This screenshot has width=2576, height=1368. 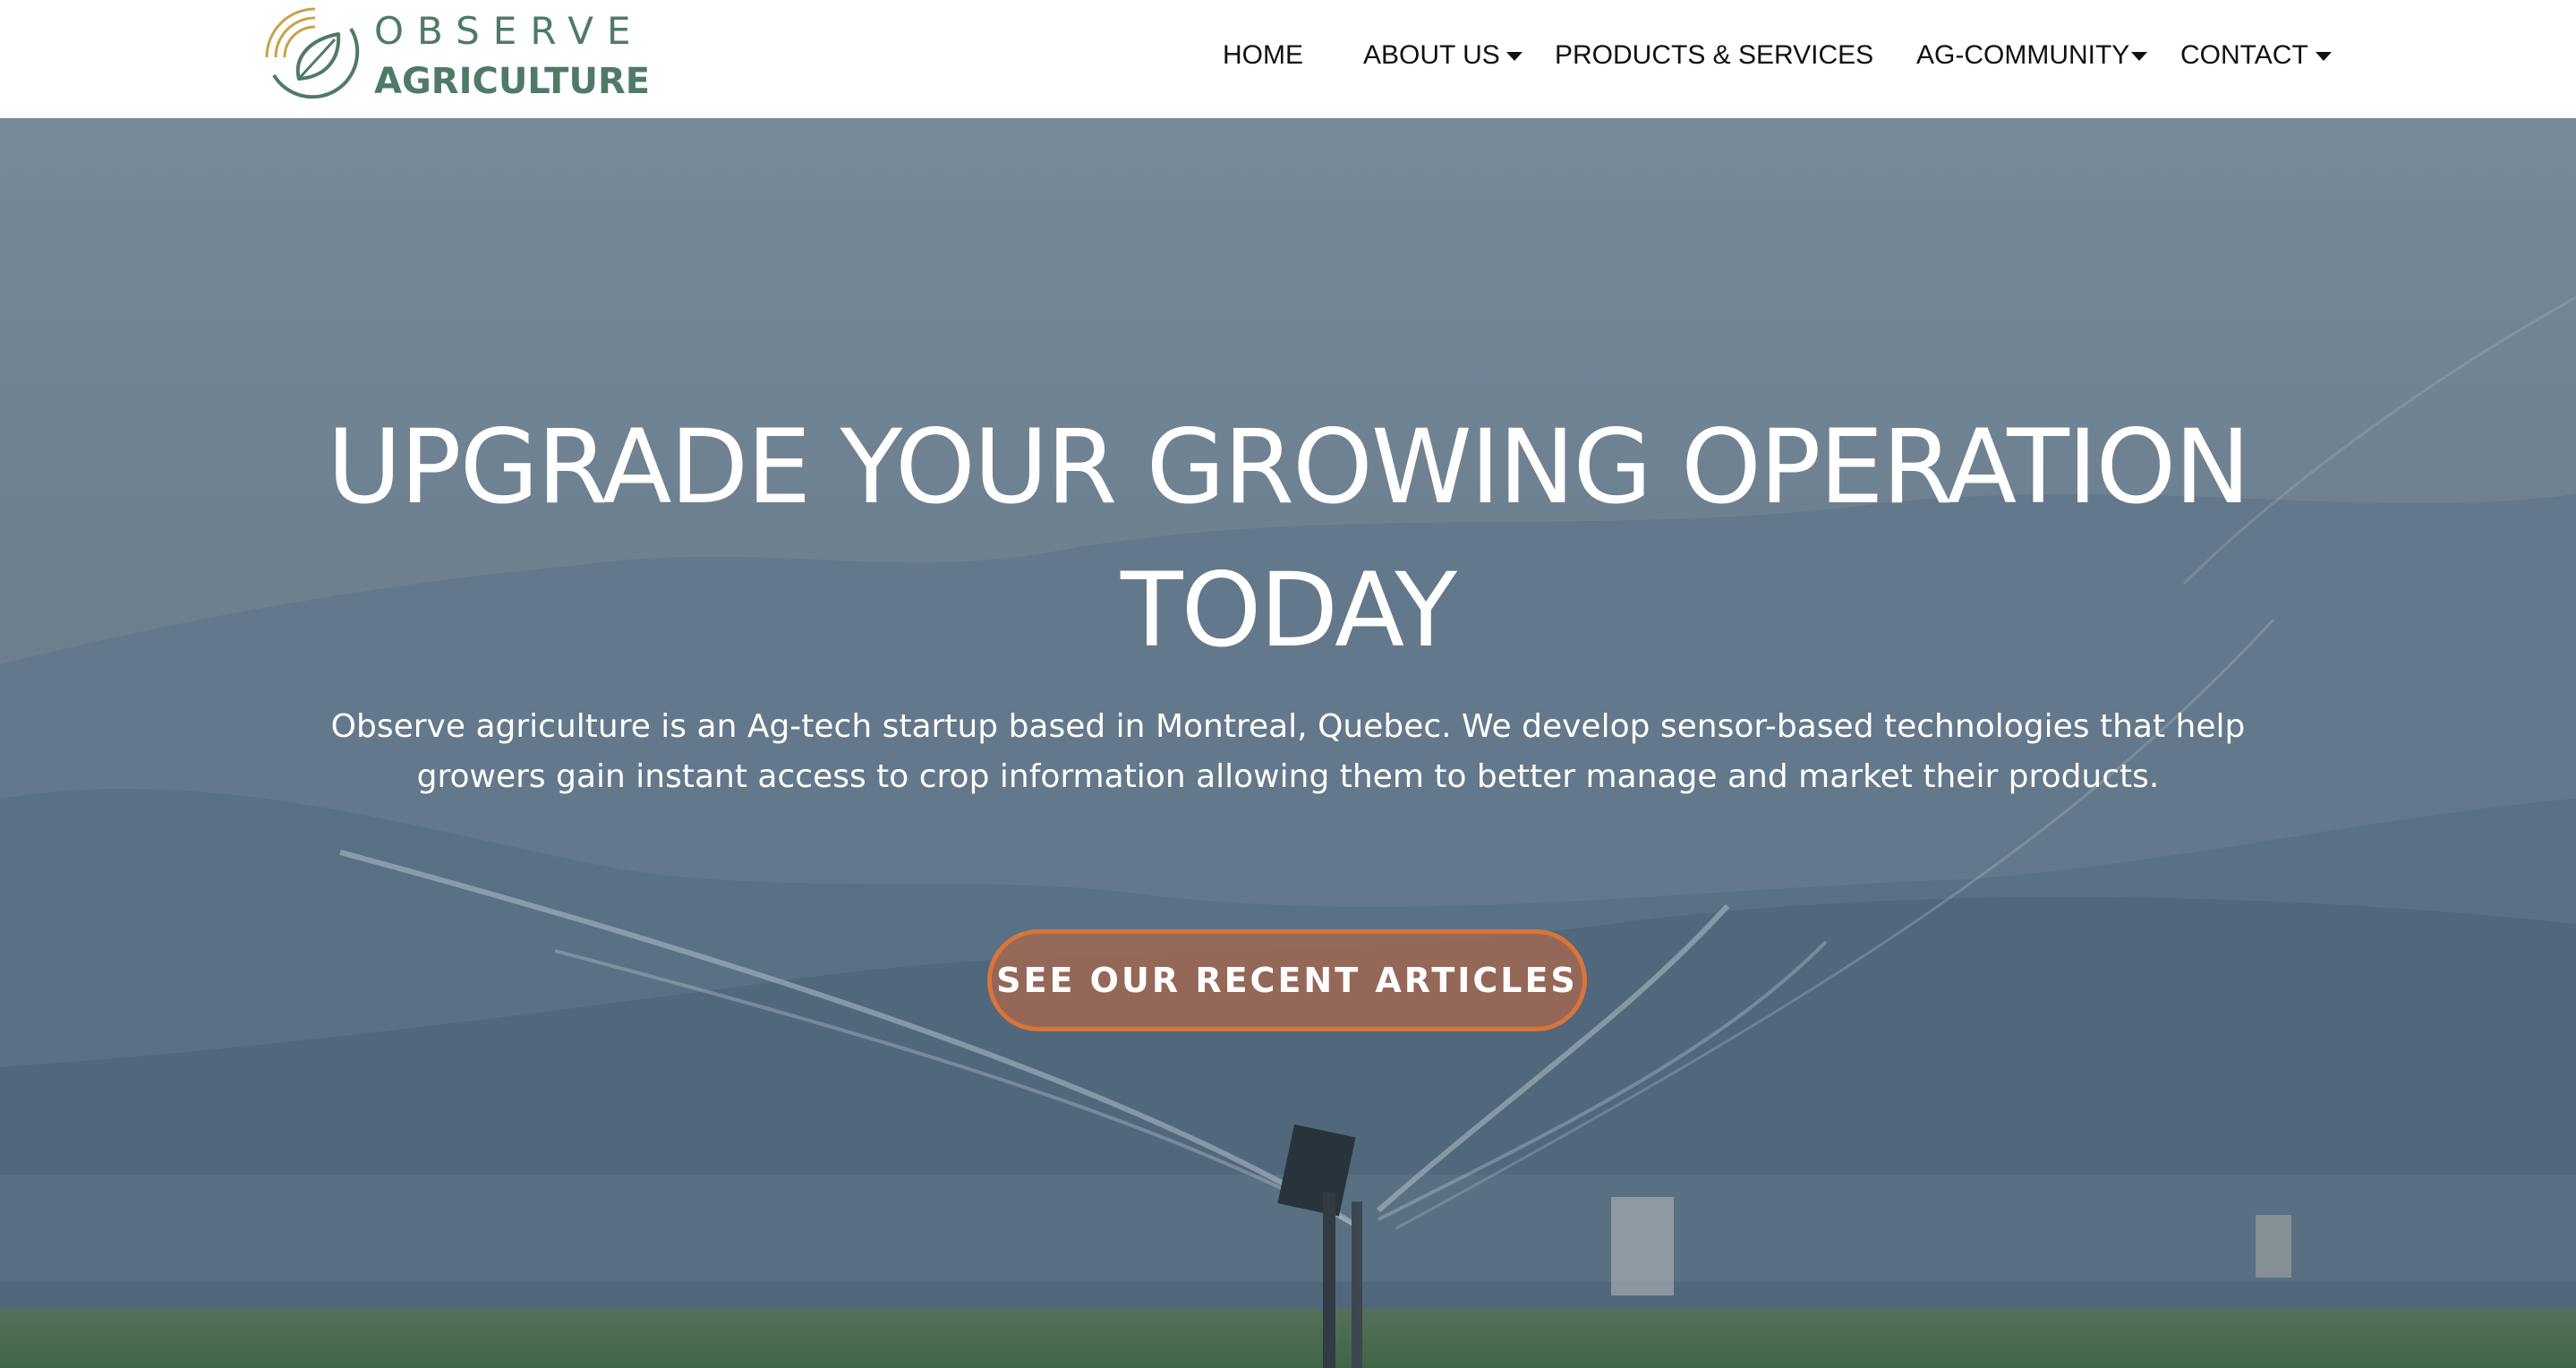 What do you see at coordinates (2022, 55) in the screenshot?
I see `nav-item-ag-community: AG-COMMUNITY` at bounding box center [2022, 55].